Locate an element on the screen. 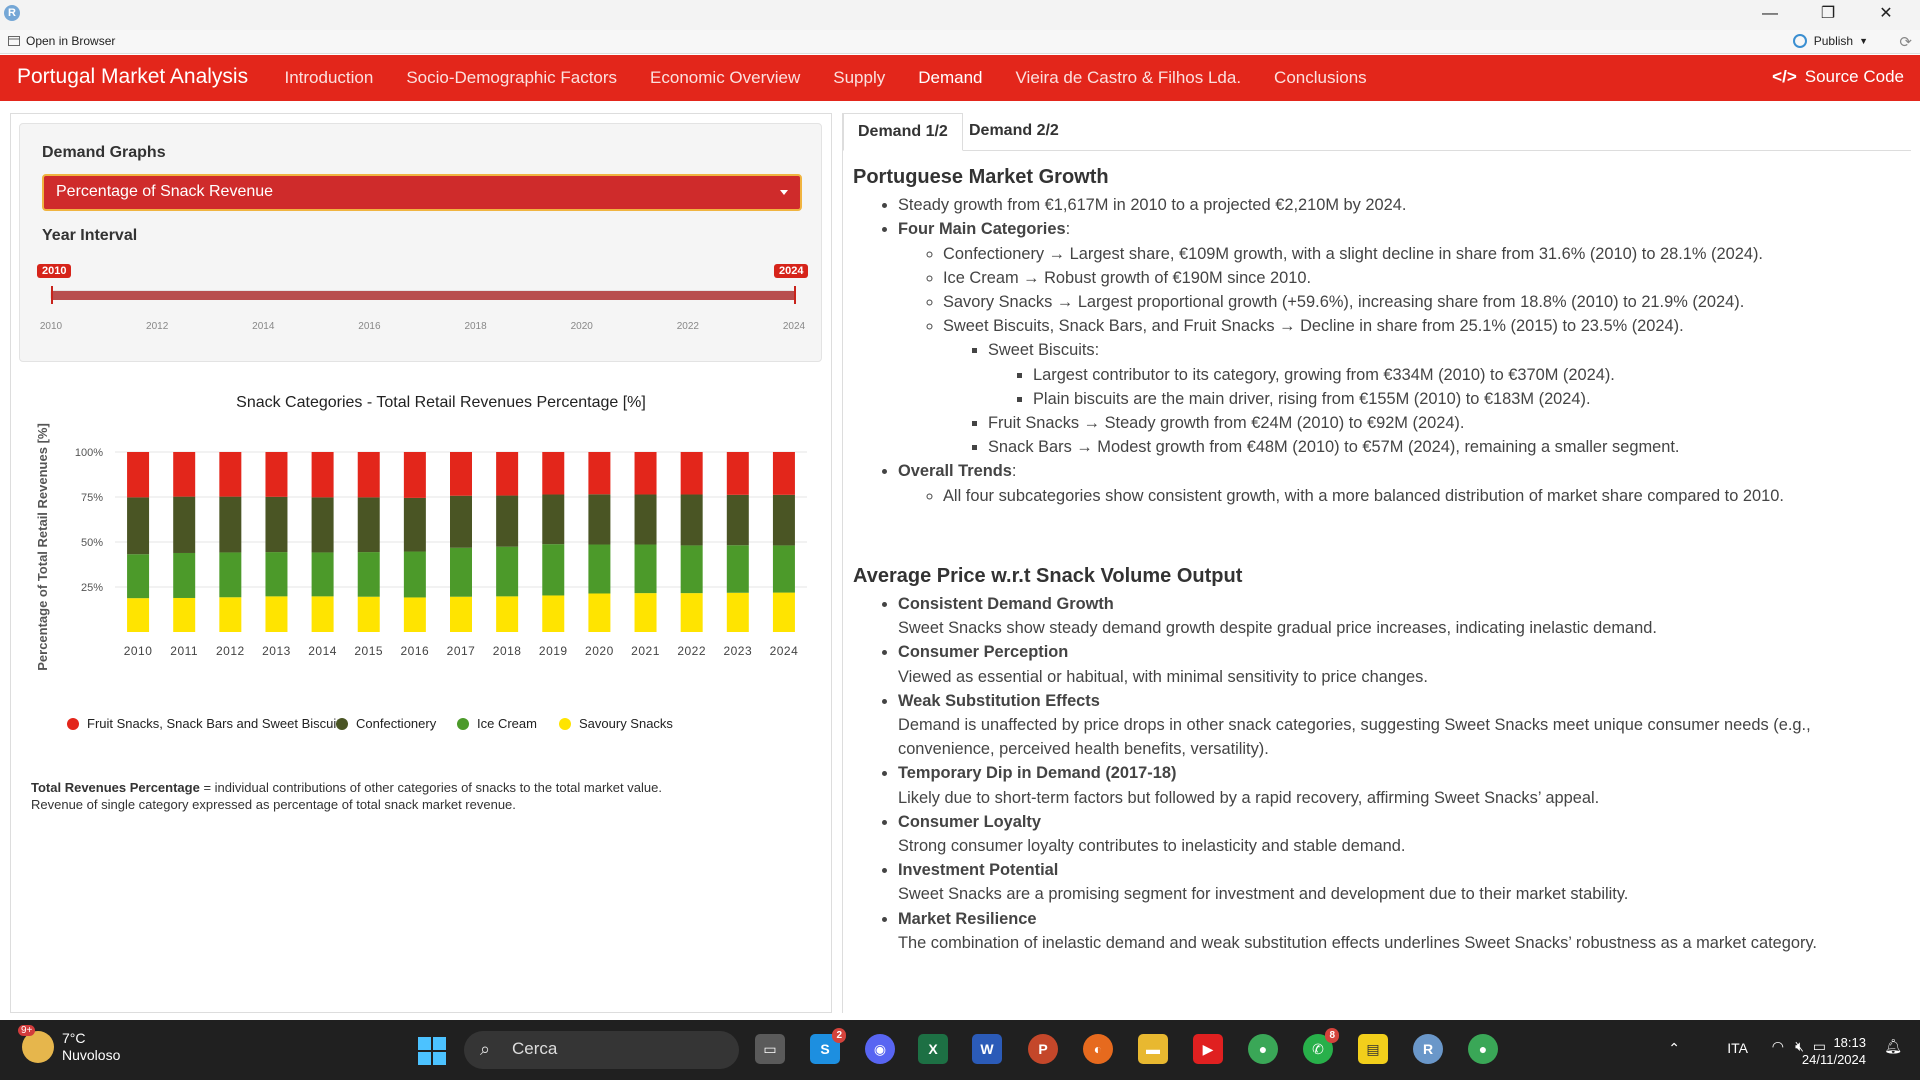 This screenshot has height=1080, width=1920. demand-graphs-value: Percentage of Snack Revenue is located at coordinates (165, 191).